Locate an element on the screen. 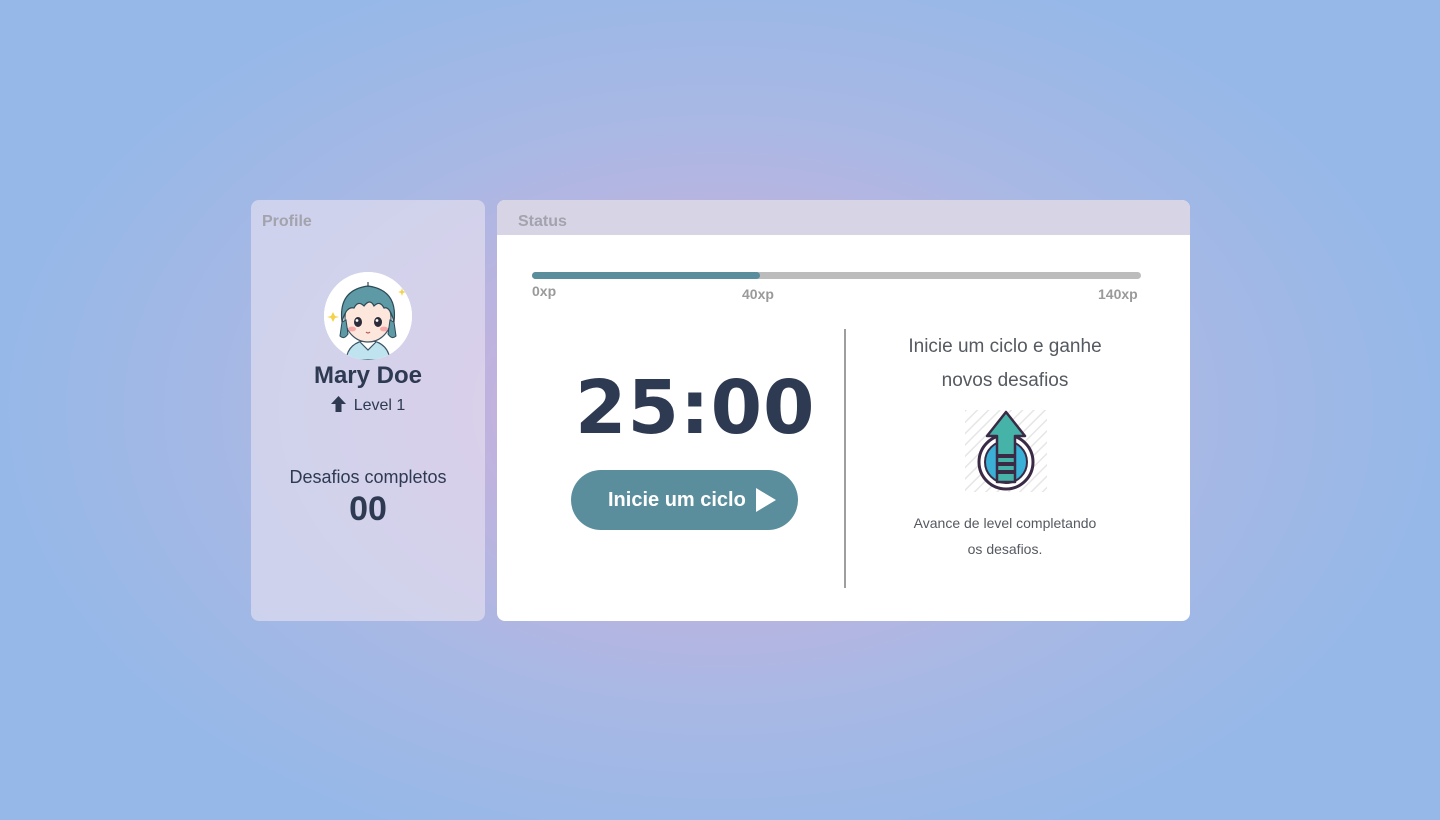 This screenshot has width=1440, height=820. xp-current-label: 40xp is located at coordinates (758, 294).